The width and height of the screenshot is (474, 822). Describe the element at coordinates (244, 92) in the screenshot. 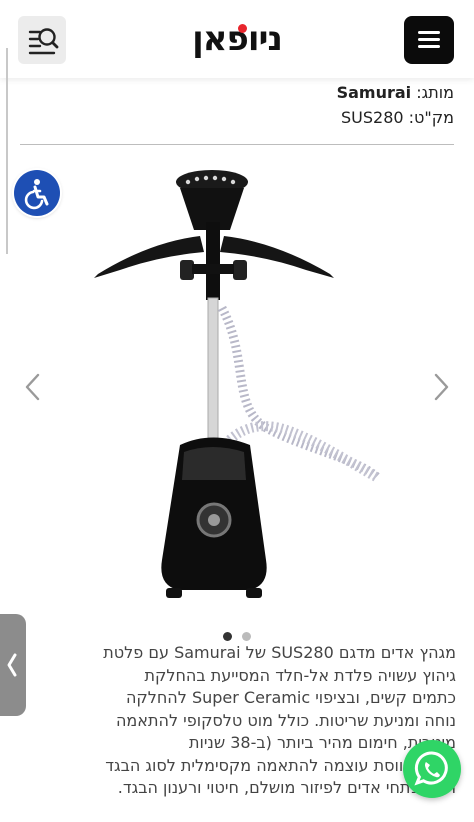

I see `brand-row: מותג: Samurai` at that location.